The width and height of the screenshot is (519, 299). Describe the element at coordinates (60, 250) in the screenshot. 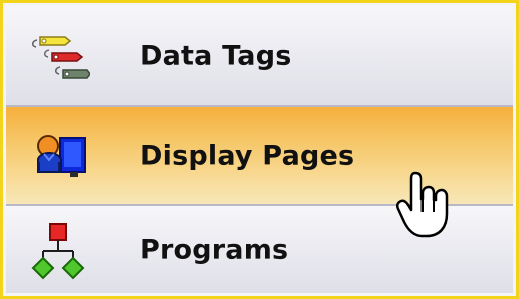

I see `programs-icon` at that location.